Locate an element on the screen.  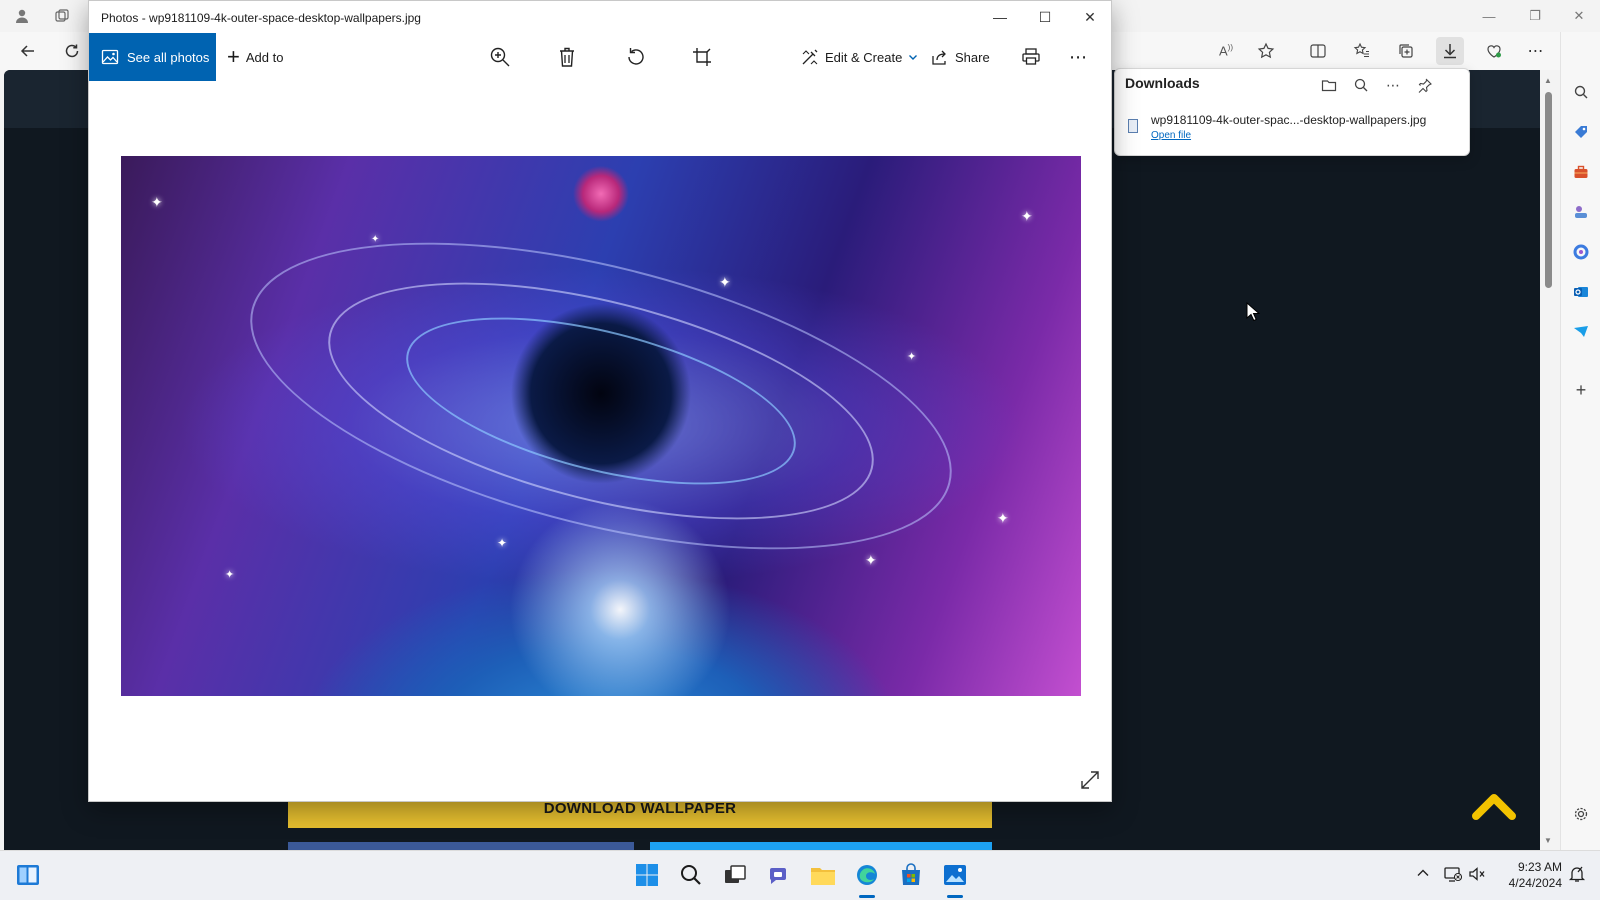
sidebar-tools-icon is located at coordinates (1581, 172).